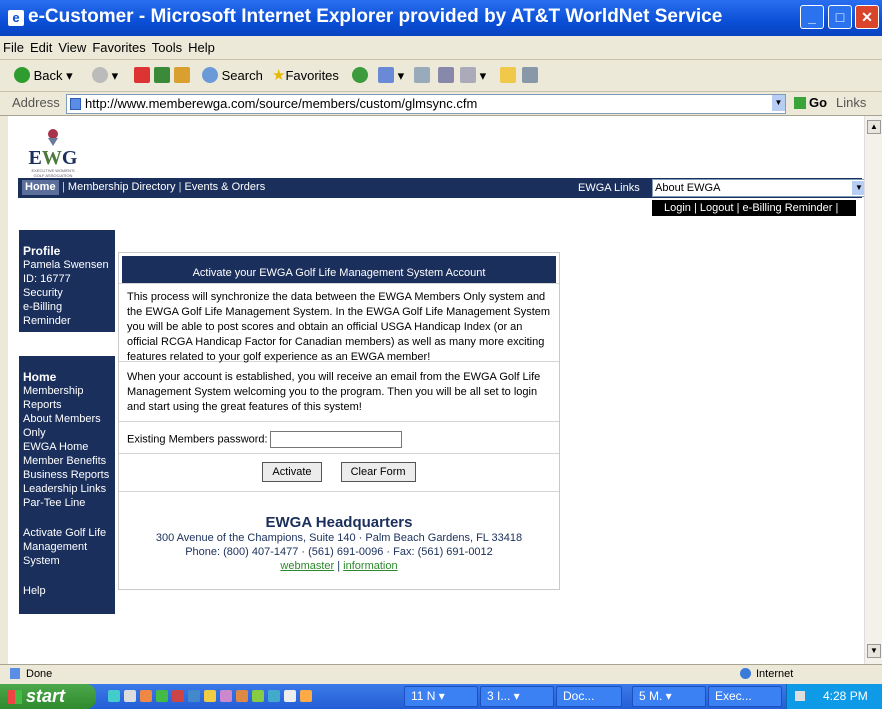 The width and height of the screenshot is (882, 709). Describe the element at coordinates (517, 696) in the screenshot. I see `taskbar-button: 3 I... ▾` at that location.